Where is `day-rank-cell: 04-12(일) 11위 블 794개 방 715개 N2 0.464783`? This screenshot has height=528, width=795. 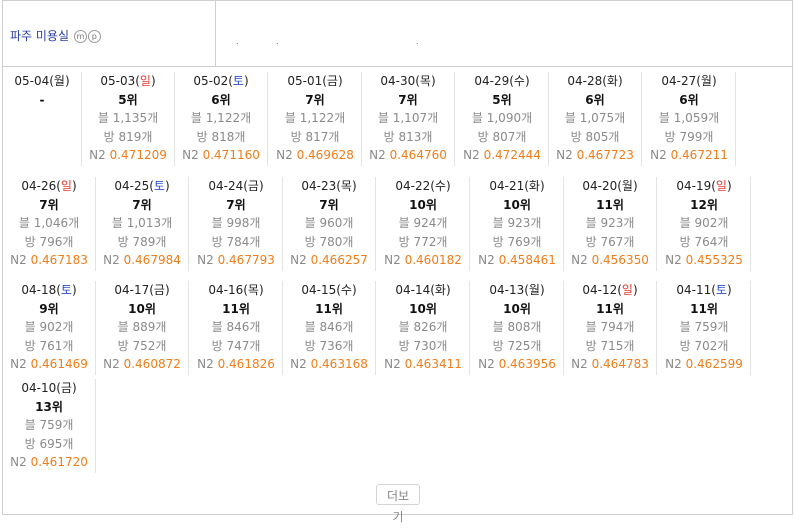
day-rank-cell: 04-12(일) 11위 블 794개 방 715개 N2 0.464783 is located at coordinates (610, 328).